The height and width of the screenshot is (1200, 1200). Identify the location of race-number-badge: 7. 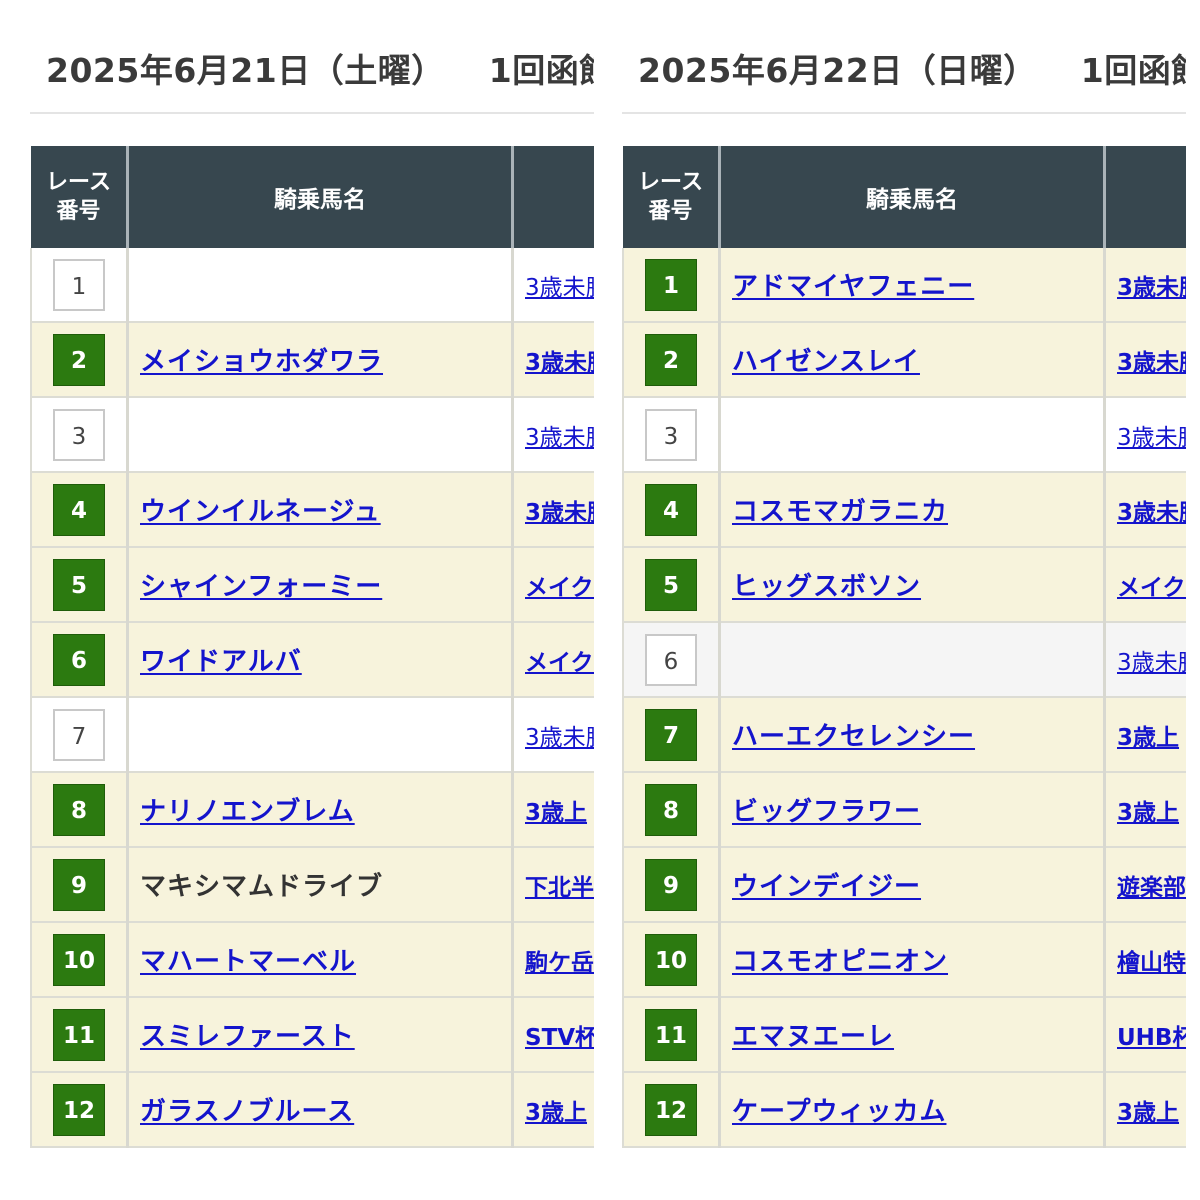
(79, 734).